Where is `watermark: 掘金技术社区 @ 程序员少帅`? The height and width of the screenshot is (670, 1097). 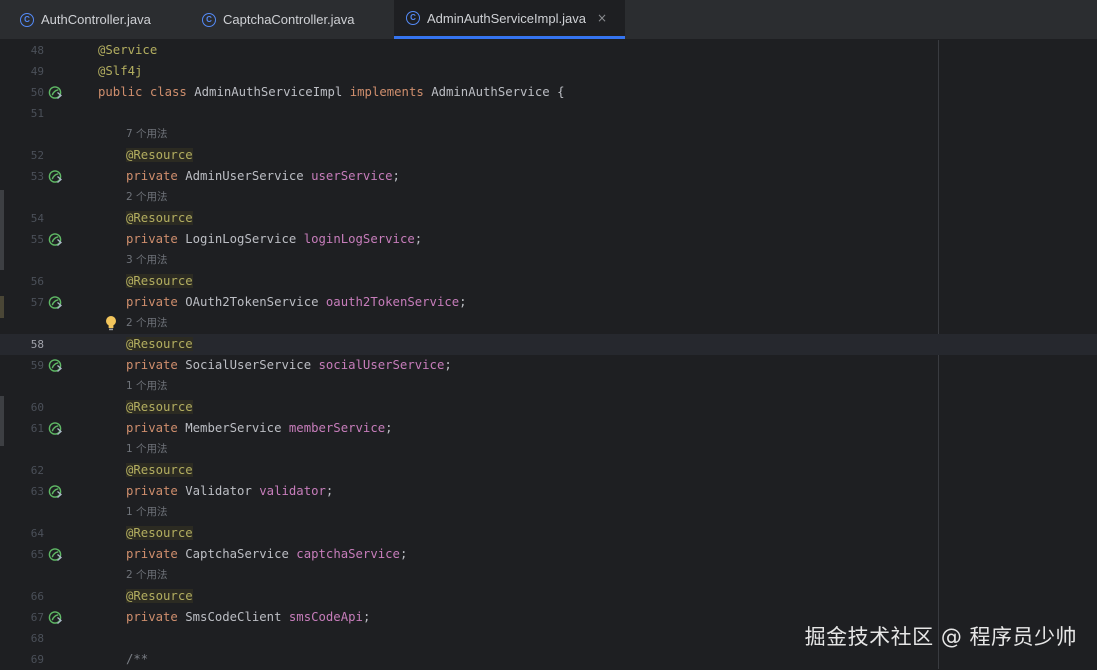
watermark: 掘金技术社区 @ 程序员少帅 is located at coordinates (940, 637).